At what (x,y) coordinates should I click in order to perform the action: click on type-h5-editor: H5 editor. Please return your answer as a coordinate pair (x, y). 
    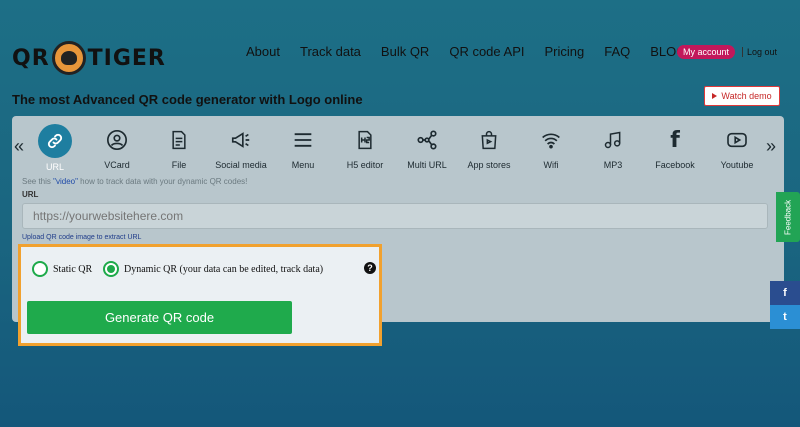
    Looking at the image, I should click on (365, 148).